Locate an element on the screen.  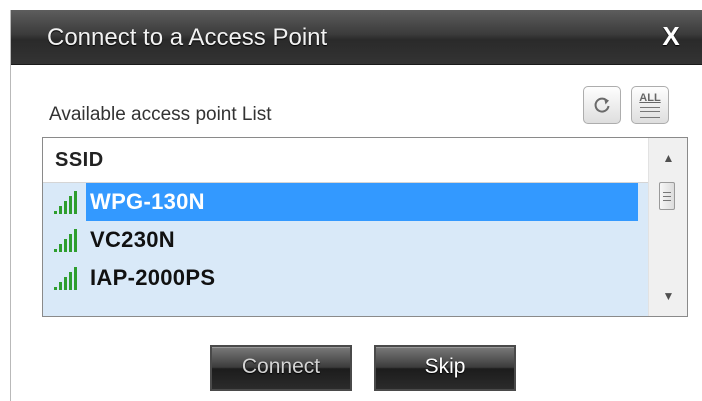
scroll-up-arrow: ▲ is located at coordinates (668, 158).